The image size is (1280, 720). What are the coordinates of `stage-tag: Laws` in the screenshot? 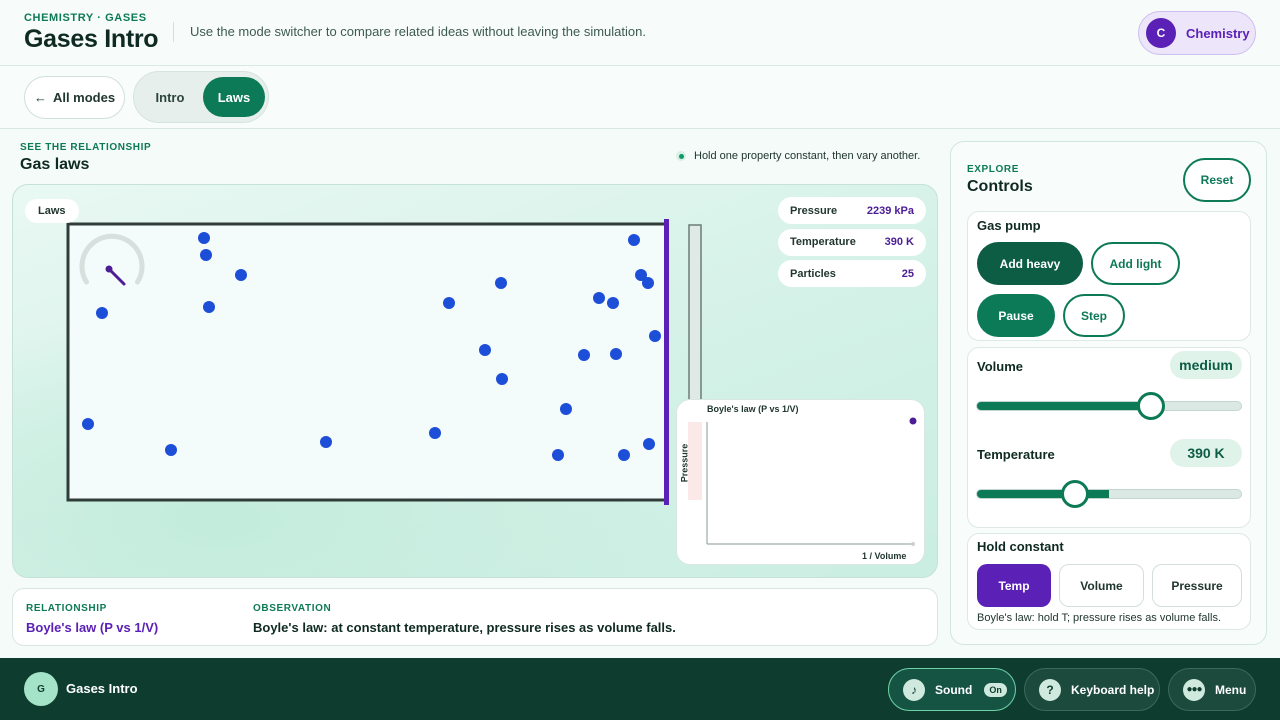 It's located at (52, 211).